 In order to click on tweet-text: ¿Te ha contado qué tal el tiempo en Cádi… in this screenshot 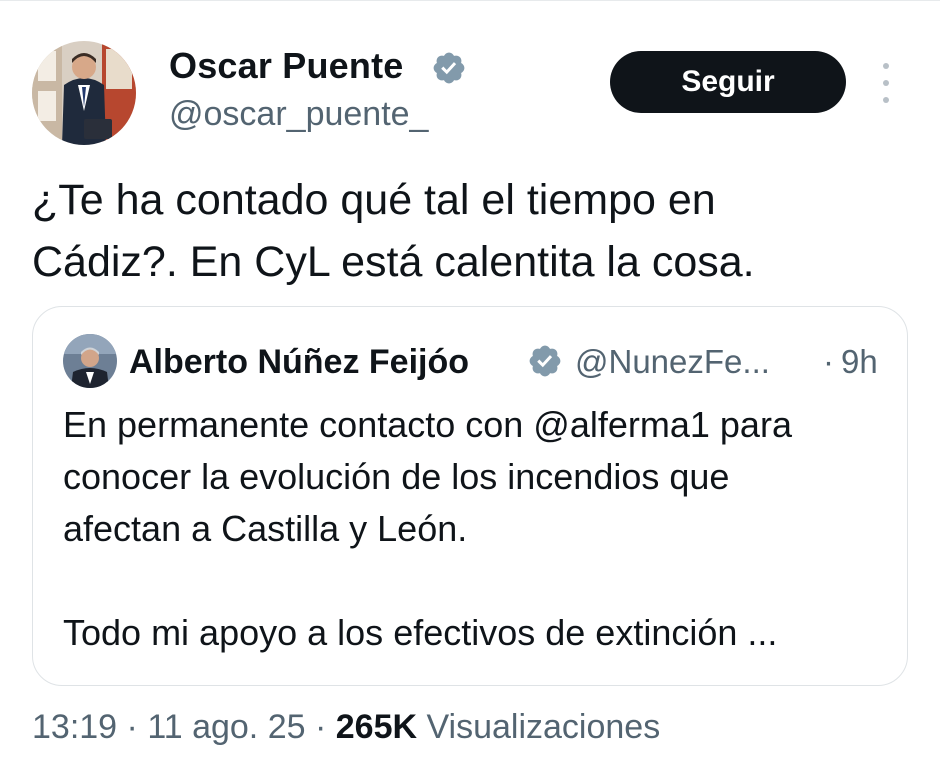, I will do `click(393, 231)`.